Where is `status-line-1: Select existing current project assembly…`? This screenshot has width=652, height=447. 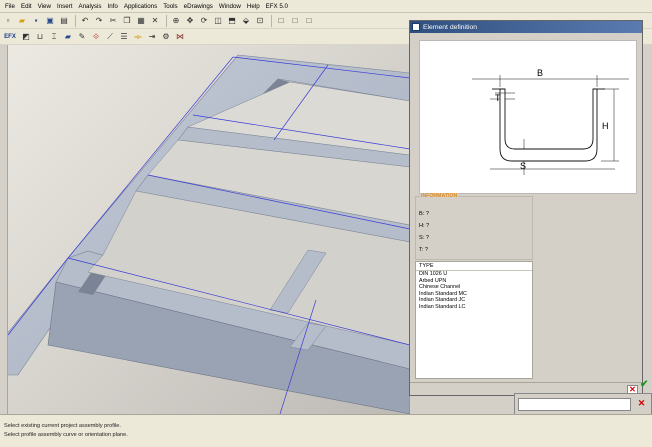
status-line-1: Select existing current project assembly… is located at coordinates (62, 426).